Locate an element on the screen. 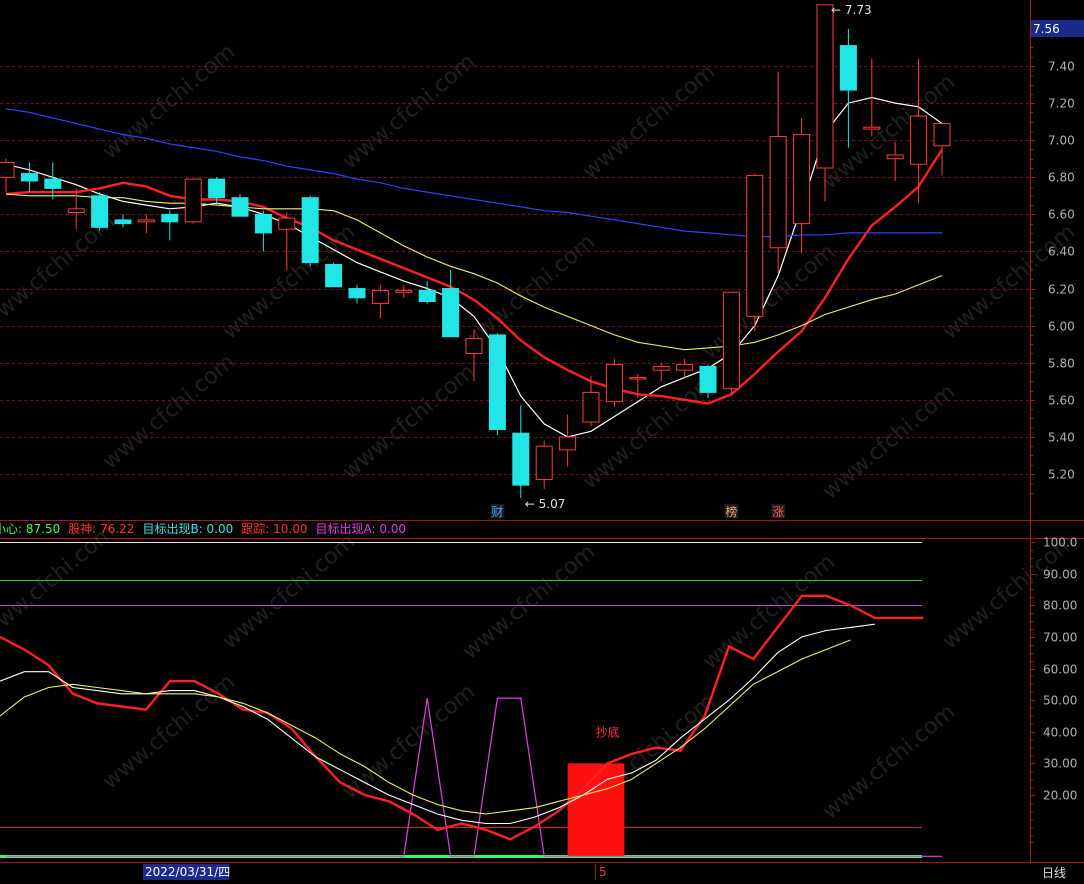 This screenshot has width=1084, height=884. y-tick-label: 6.80 is located at coordinates (1061, 178).